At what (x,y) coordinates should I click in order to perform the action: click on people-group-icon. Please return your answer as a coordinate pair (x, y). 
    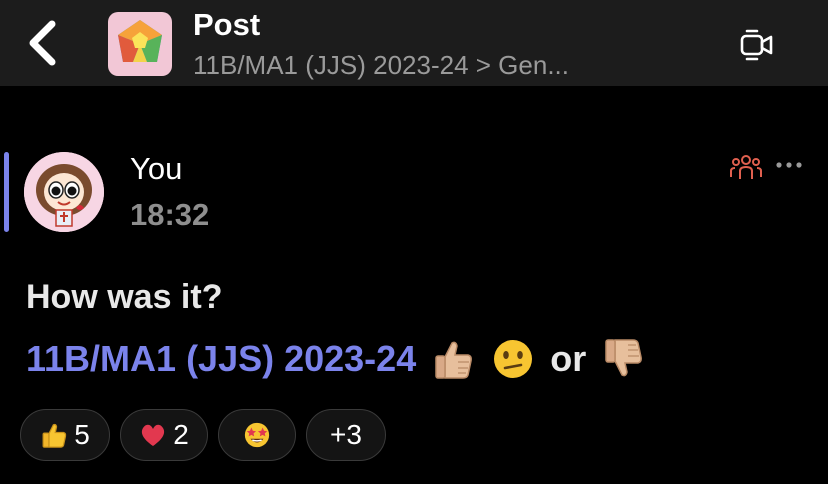
    Looking at the image, I should click on (746, 167).